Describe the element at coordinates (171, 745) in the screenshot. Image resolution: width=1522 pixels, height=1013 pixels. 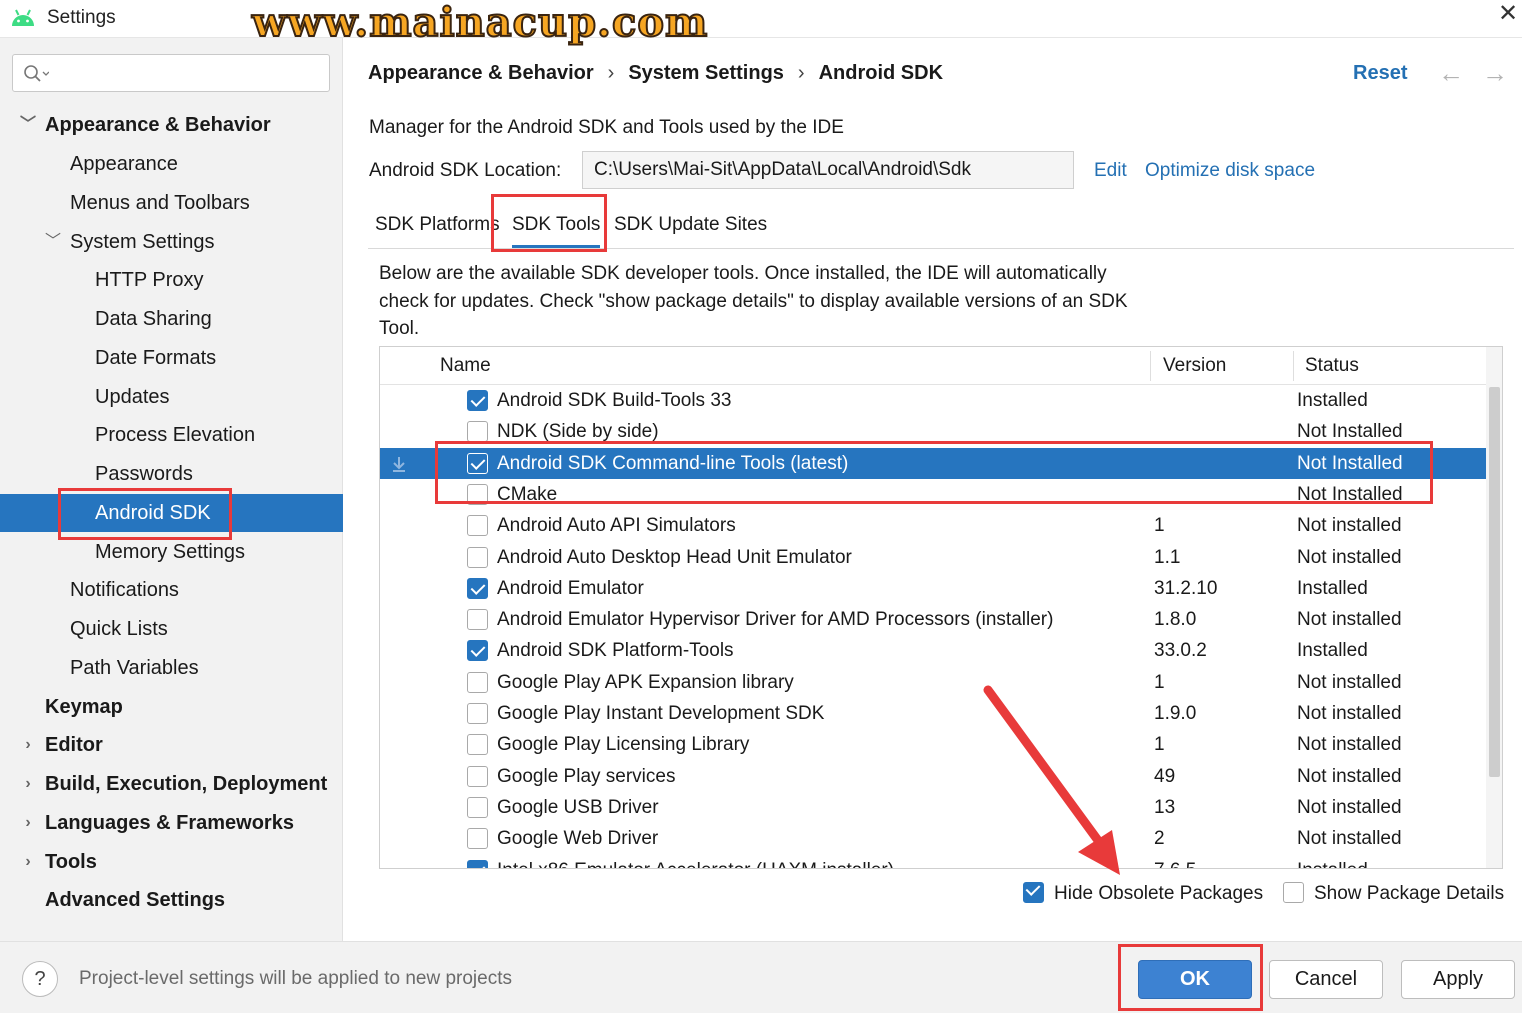
I see `sidebar-item-editor: › Editor` at that location.